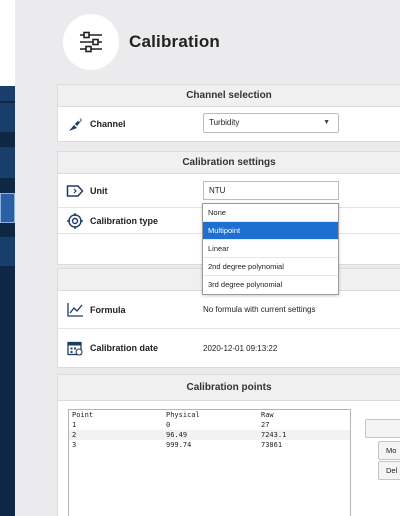  What do you see at coordinates (74, 435) in the screenshot?
I see `cell-point: 2` at bounding box center [74, 435].